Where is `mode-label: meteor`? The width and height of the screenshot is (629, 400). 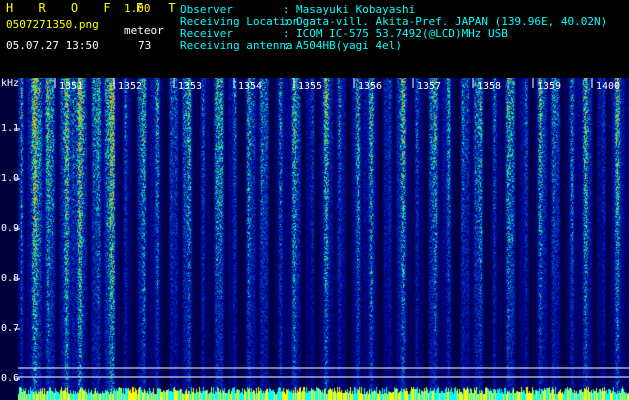 mode-label: meteor is located at coordinates (144, 30).